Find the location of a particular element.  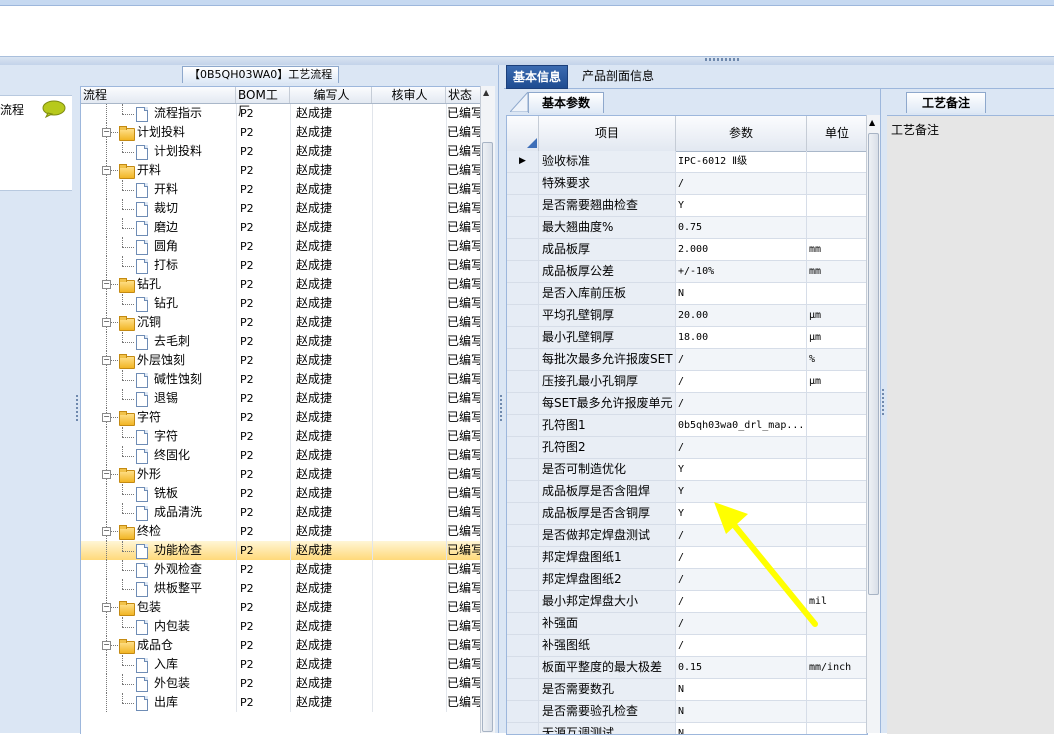

tree-row: 外包装 P2 赵成捷 已编写 is located at coordinates (281, 683).